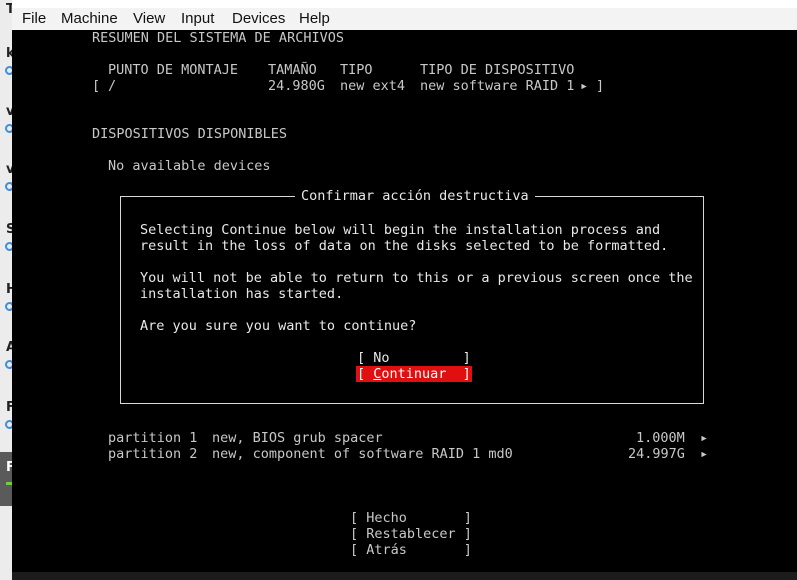  What do you see at coordinates (497, 70) in the screenshot?
I see `col-device-type: TIPO DE DISPOSITIVO` at bounding box center [497, 70].